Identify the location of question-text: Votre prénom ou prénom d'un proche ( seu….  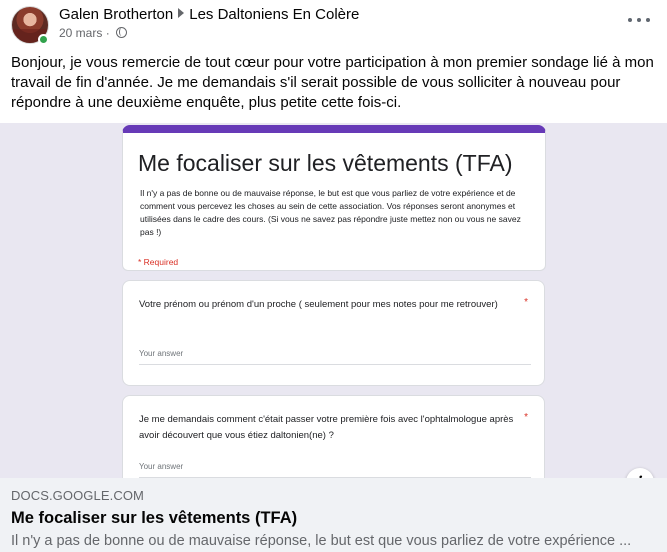
(318, 304).